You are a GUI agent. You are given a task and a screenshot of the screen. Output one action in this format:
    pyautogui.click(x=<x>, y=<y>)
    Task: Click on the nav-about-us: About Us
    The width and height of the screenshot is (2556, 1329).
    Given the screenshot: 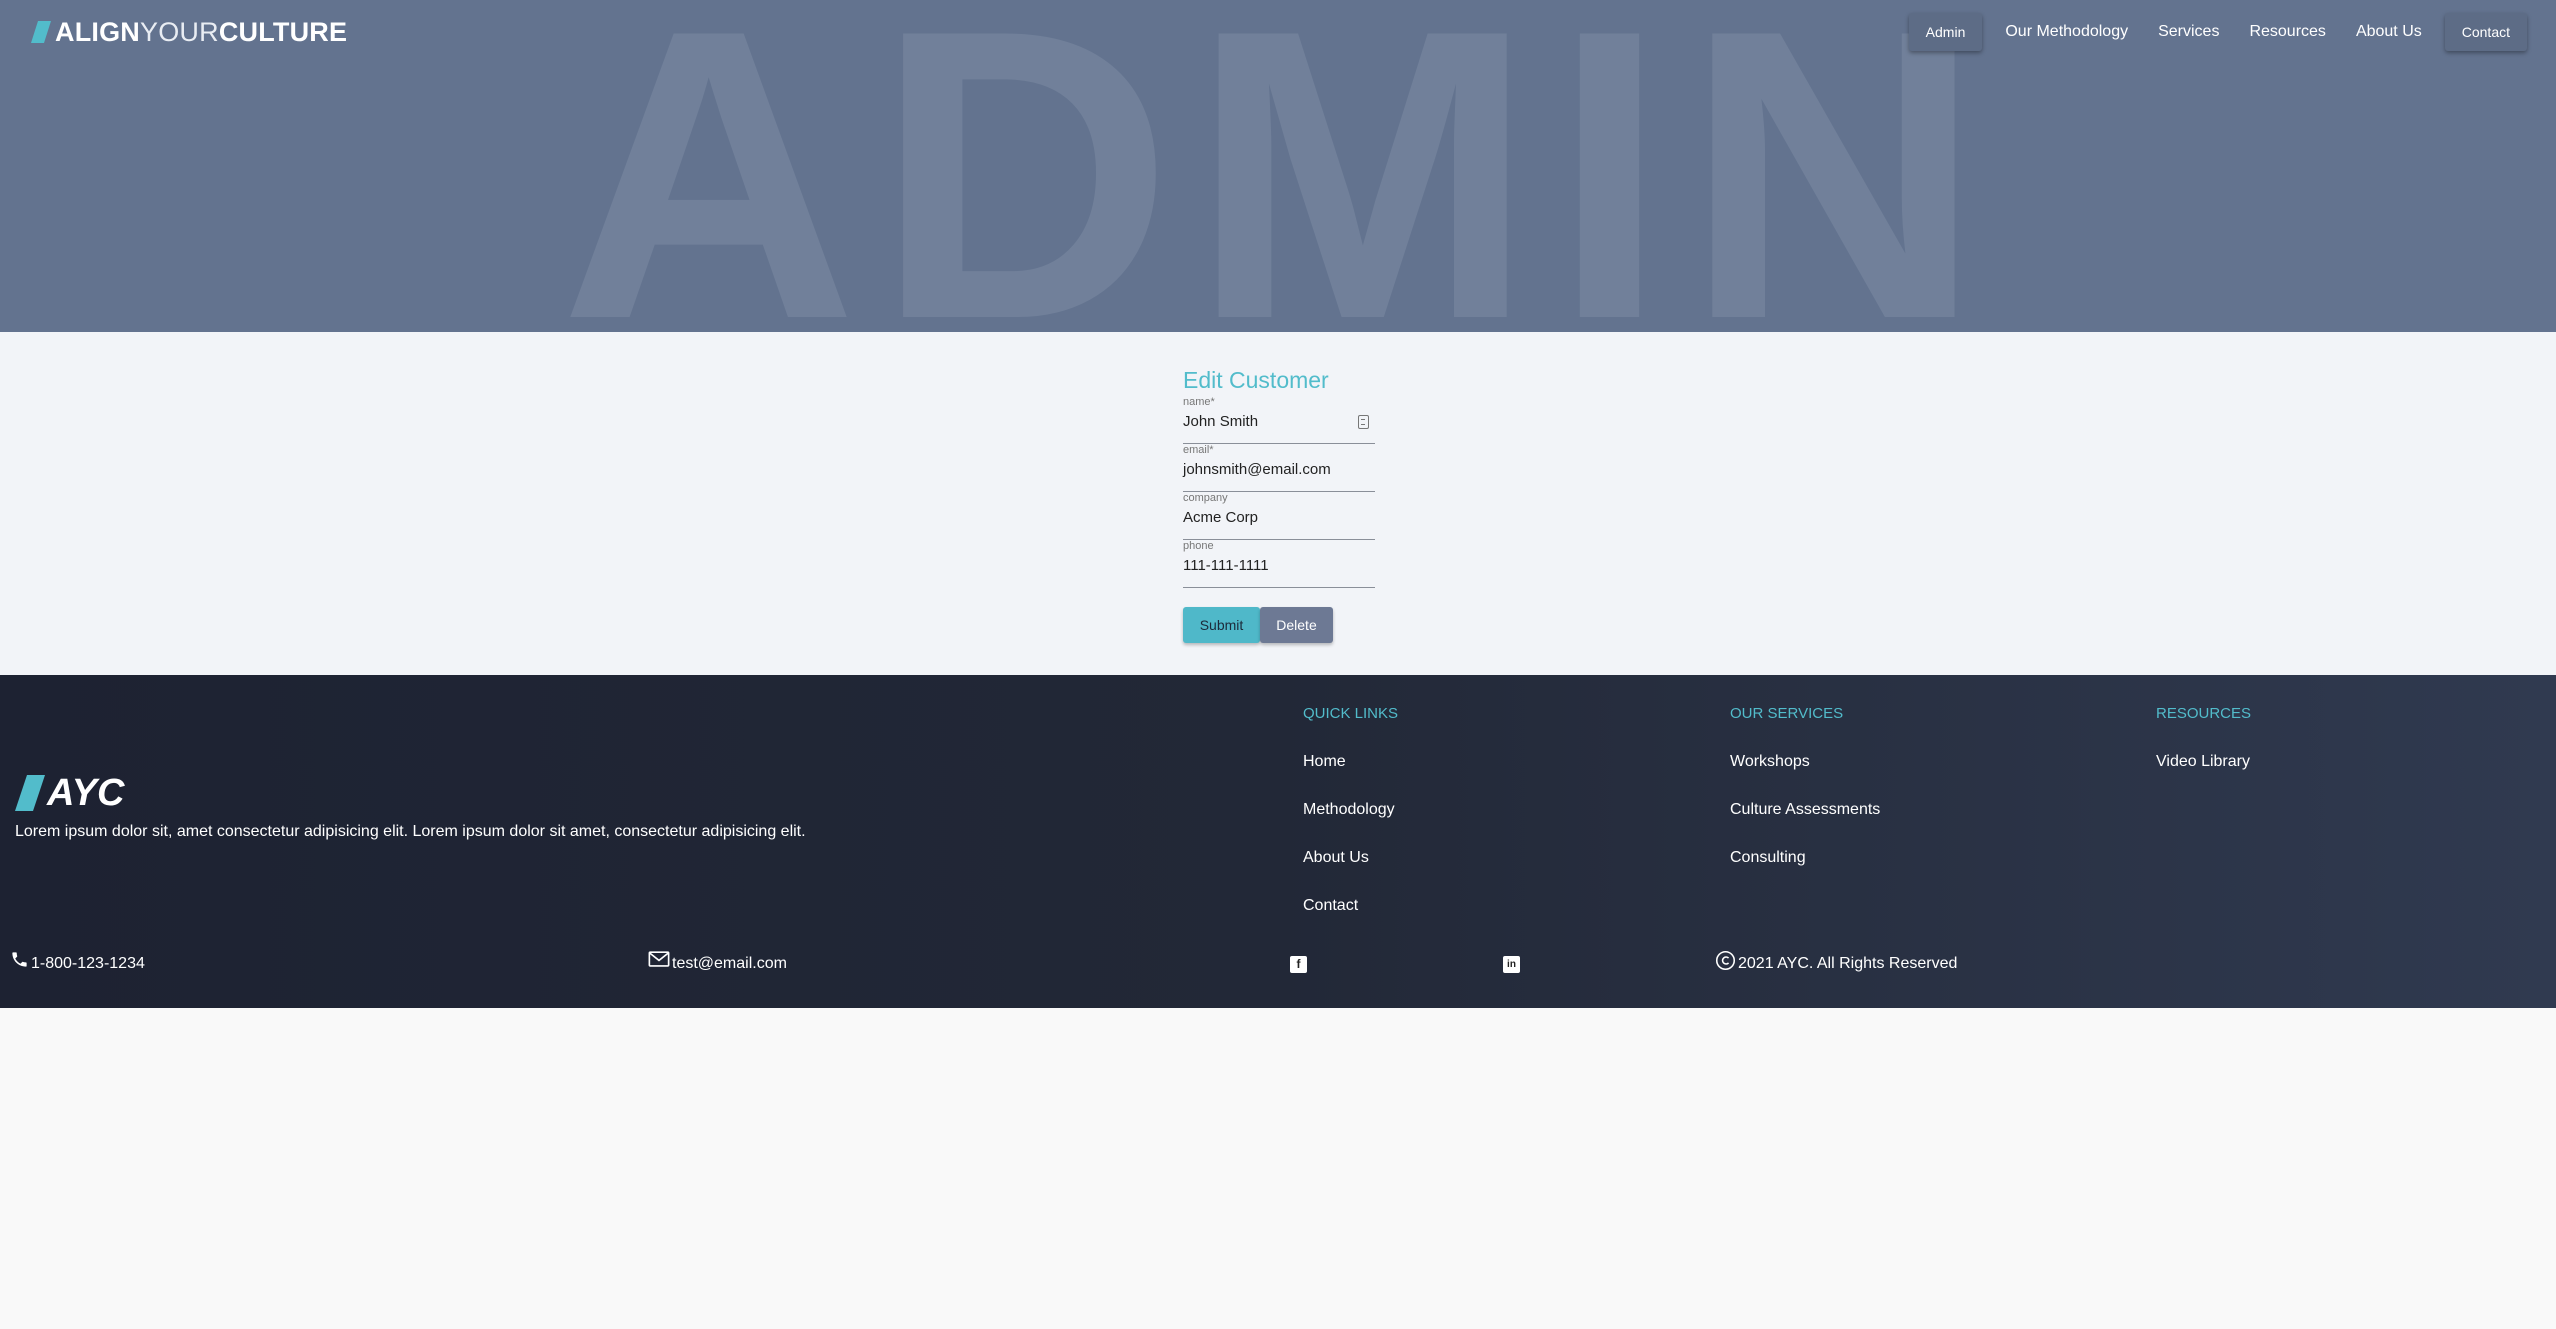 What is the action you would take?
    pyautogui.click(x=2389, y=32)
    